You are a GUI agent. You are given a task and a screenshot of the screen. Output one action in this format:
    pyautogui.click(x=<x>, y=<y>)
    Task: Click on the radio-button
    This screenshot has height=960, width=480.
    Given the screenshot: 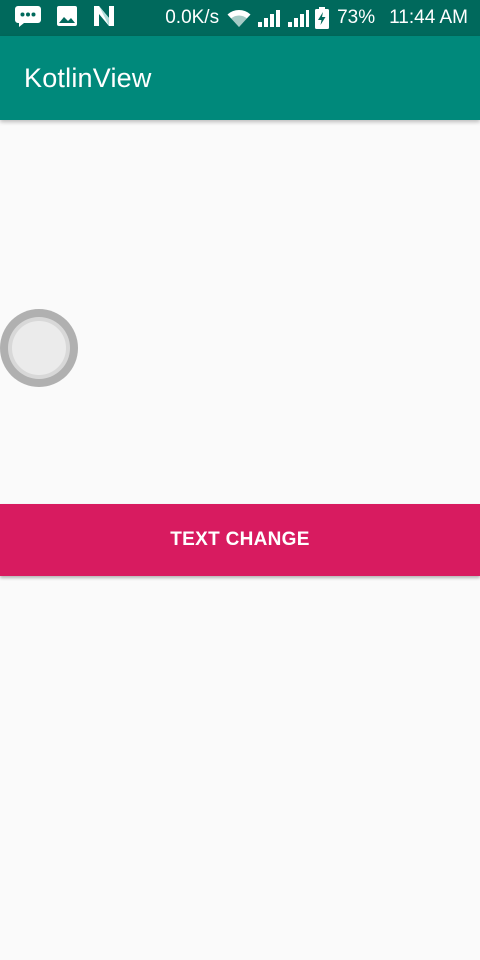 What is the action you would take?
    pyautogui.click(x=39, y=348)
    